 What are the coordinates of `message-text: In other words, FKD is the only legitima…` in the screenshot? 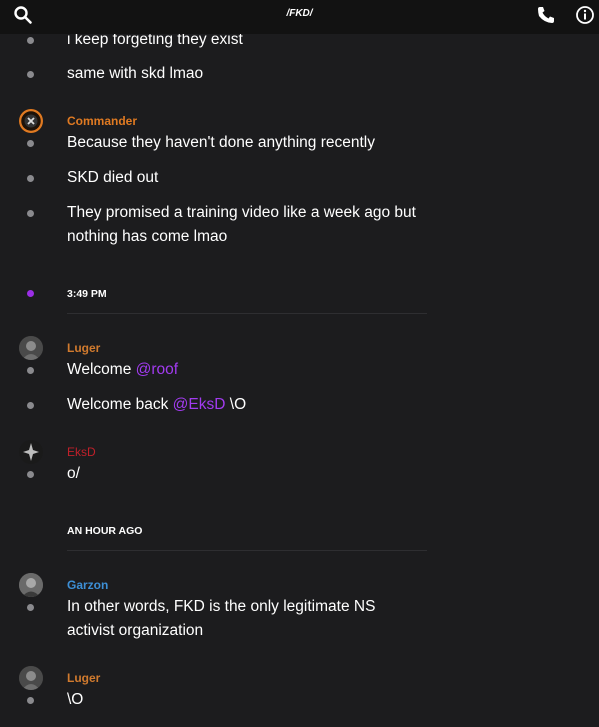 It's located at (221, 618).